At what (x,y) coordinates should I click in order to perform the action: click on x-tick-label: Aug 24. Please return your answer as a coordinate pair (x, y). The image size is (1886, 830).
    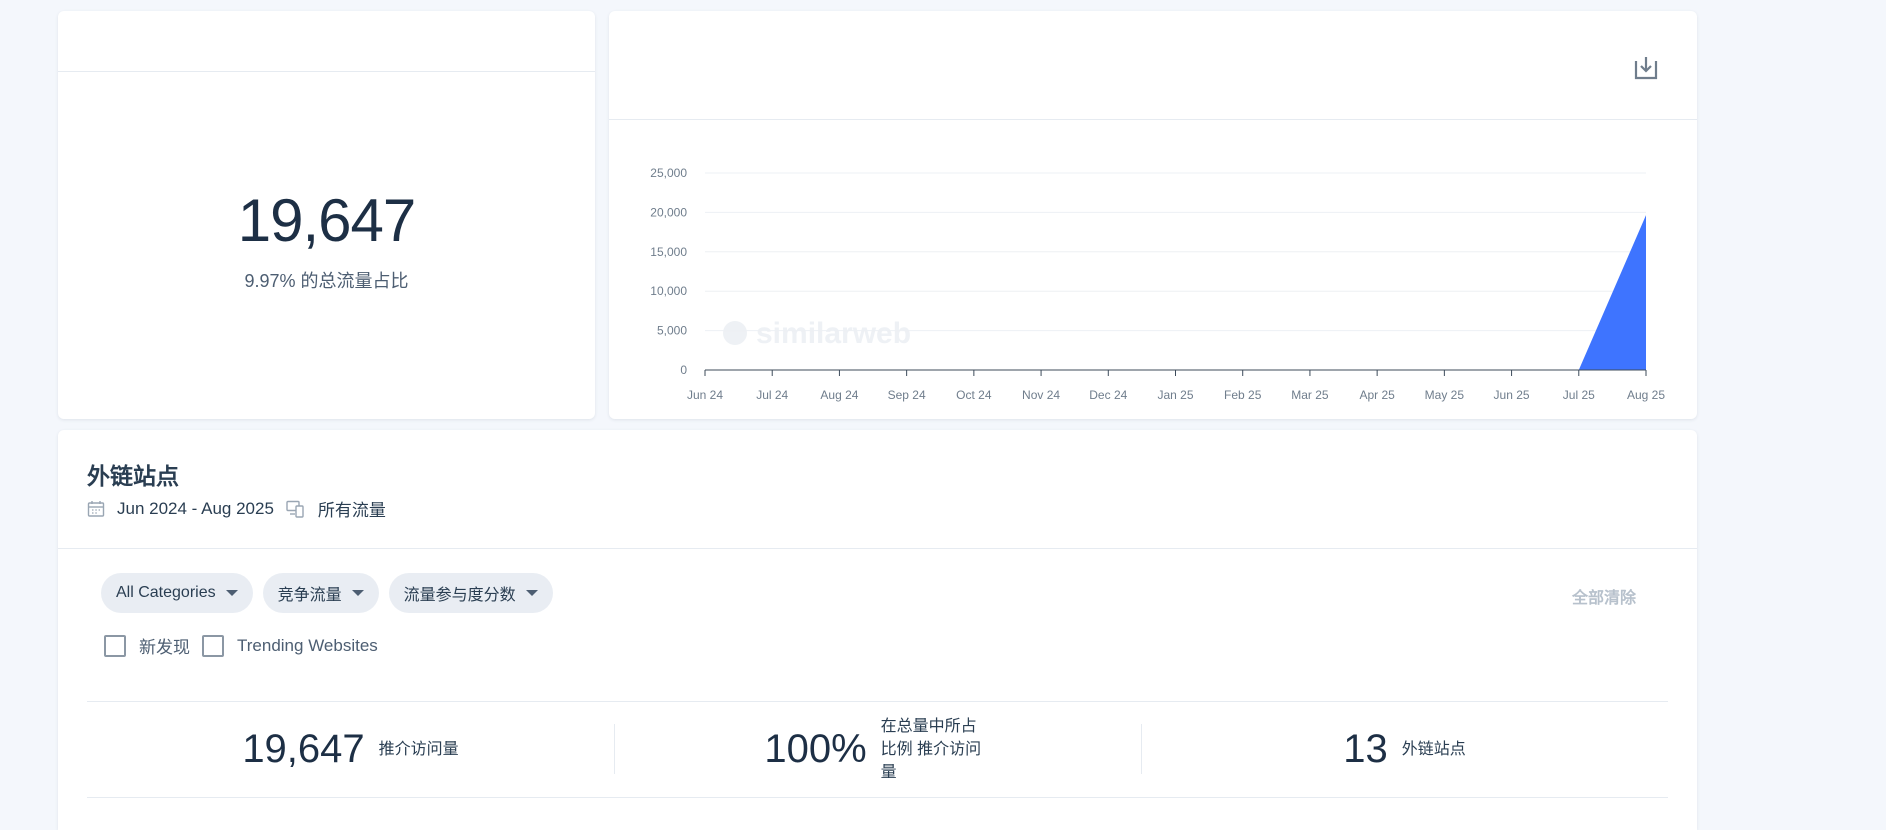
    Looking at the image, I should click on (839, 395).